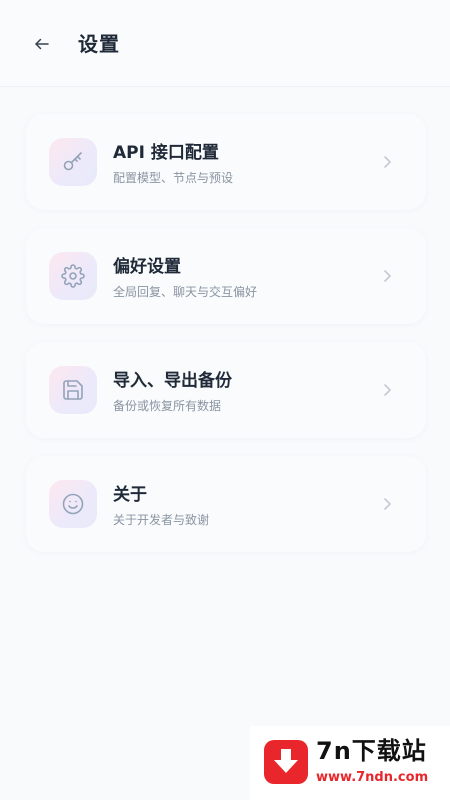  I want to click on download-arrow-icon, so click(286, 761).